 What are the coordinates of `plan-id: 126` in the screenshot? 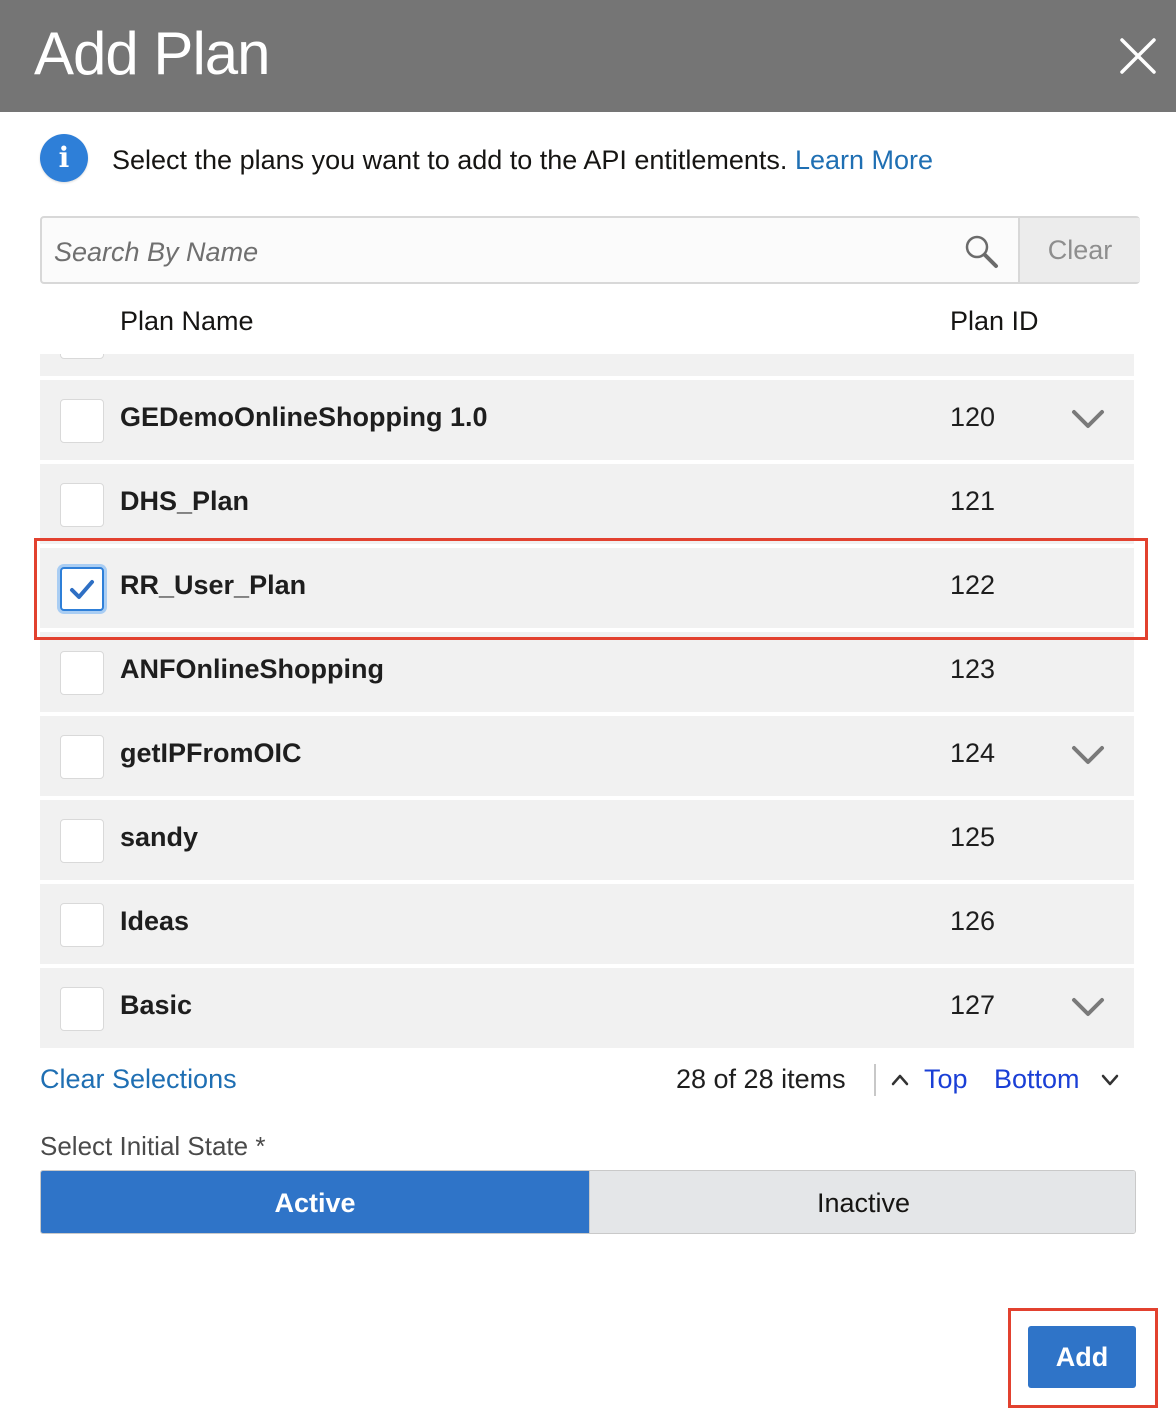 It's located at (973, 921).